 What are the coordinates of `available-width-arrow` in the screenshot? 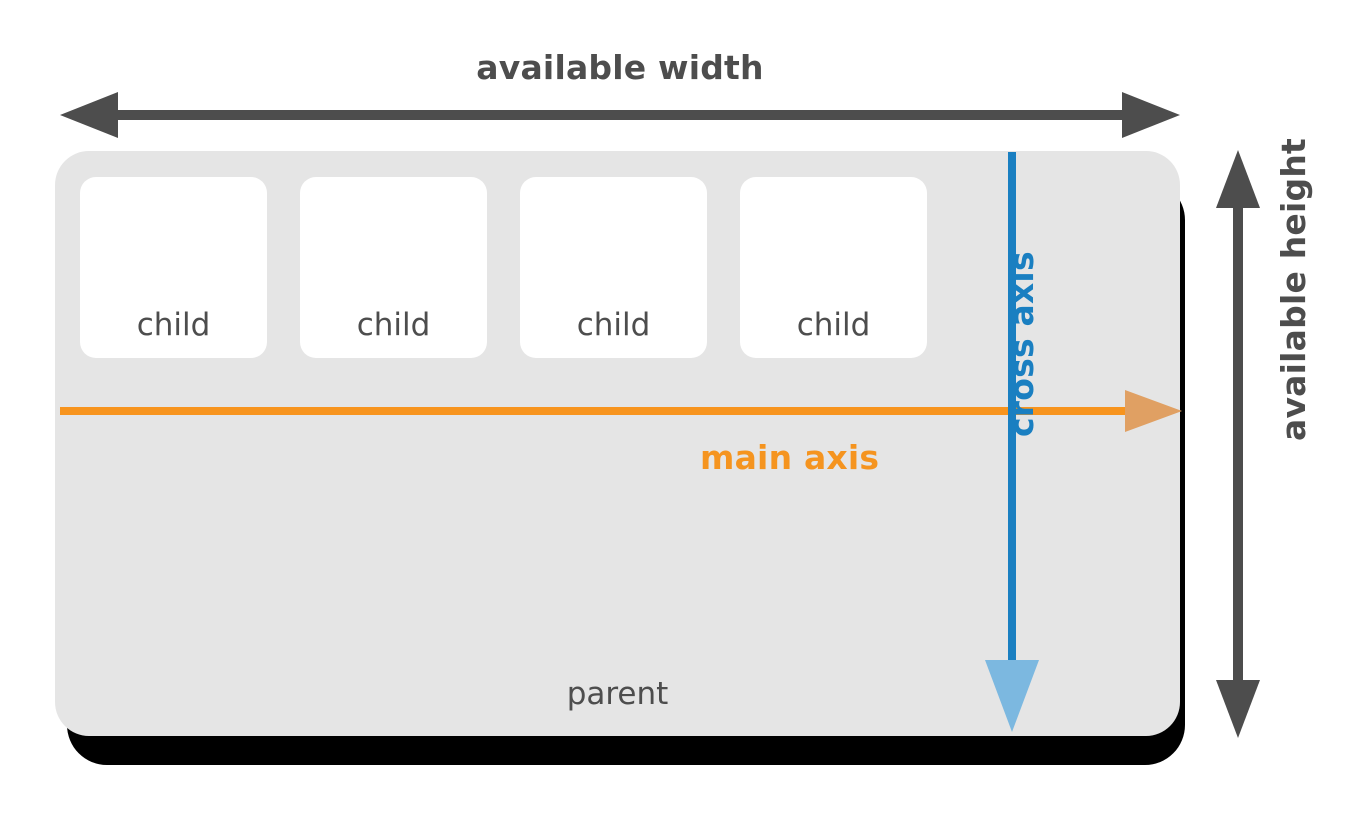 It's located at (620, 115).